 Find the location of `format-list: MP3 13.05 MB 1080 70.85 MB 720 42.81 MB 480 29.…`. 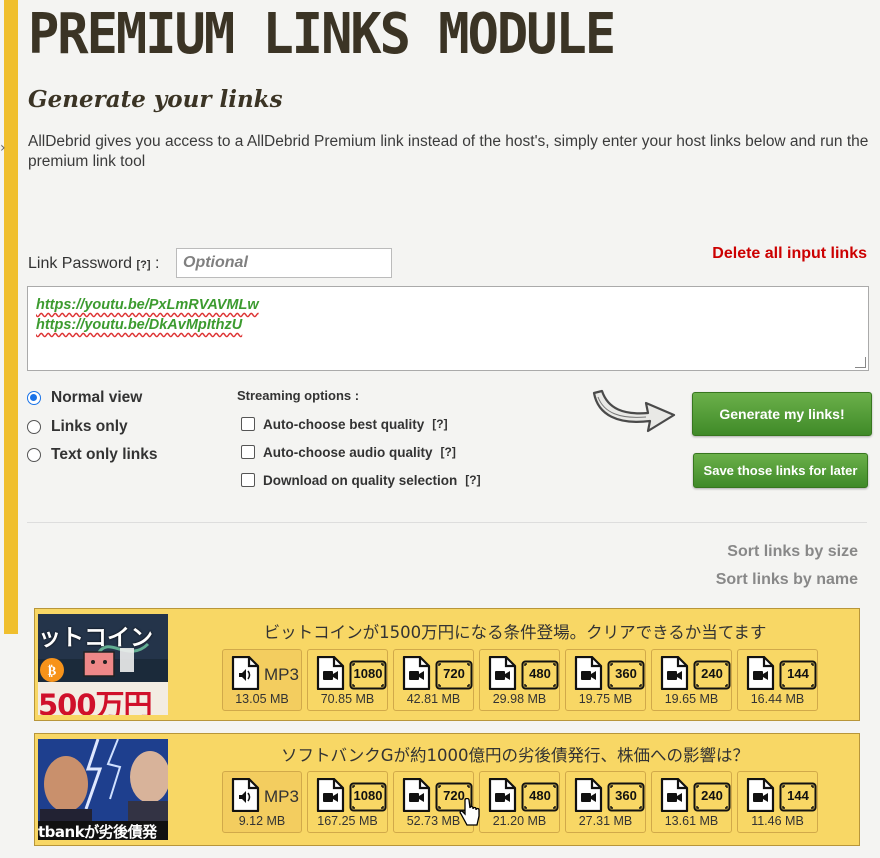

format-list: MP3 13.05 MB 1080 70.85 MB 720 42.81 MB 480 29.… is located at coordinates (522, 680).